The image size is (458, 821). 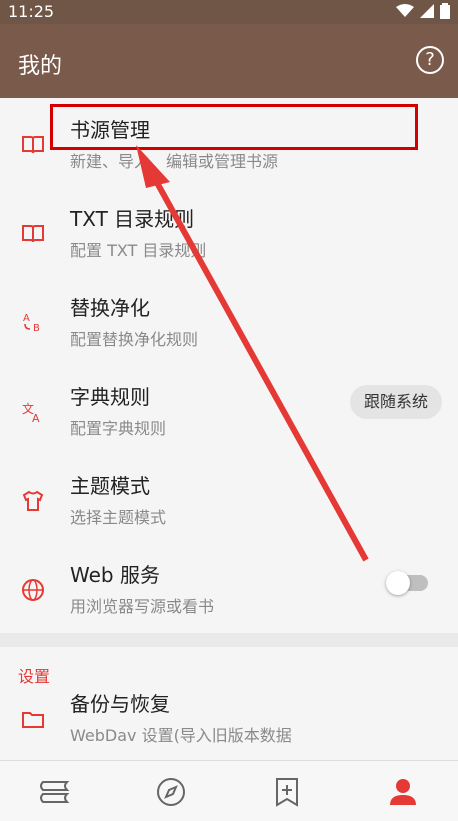 What do you see at coordinates (229, 640) in the screenshot?
I see `section-divider` at bounding box center [229, 640].